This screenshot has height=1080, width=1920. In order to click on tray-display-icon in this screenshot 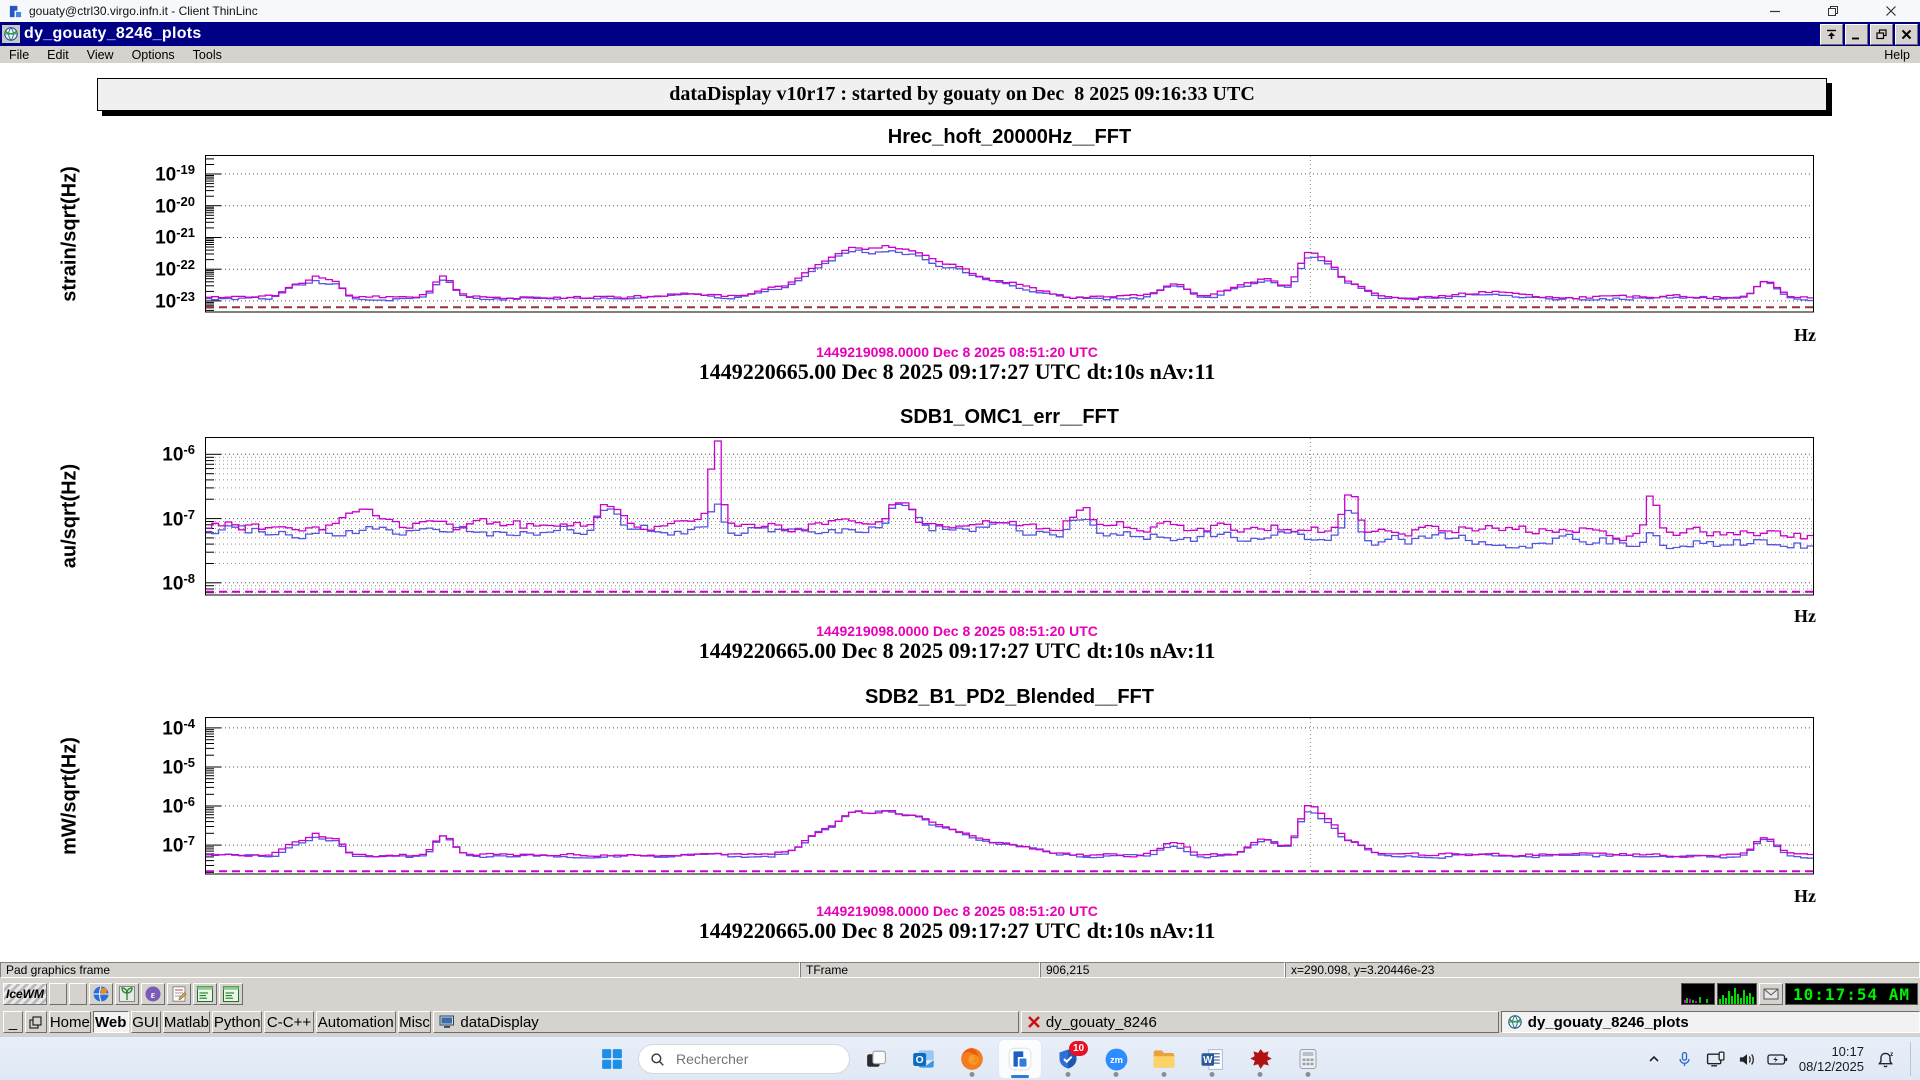, I will do `click(1716, 1059)`.